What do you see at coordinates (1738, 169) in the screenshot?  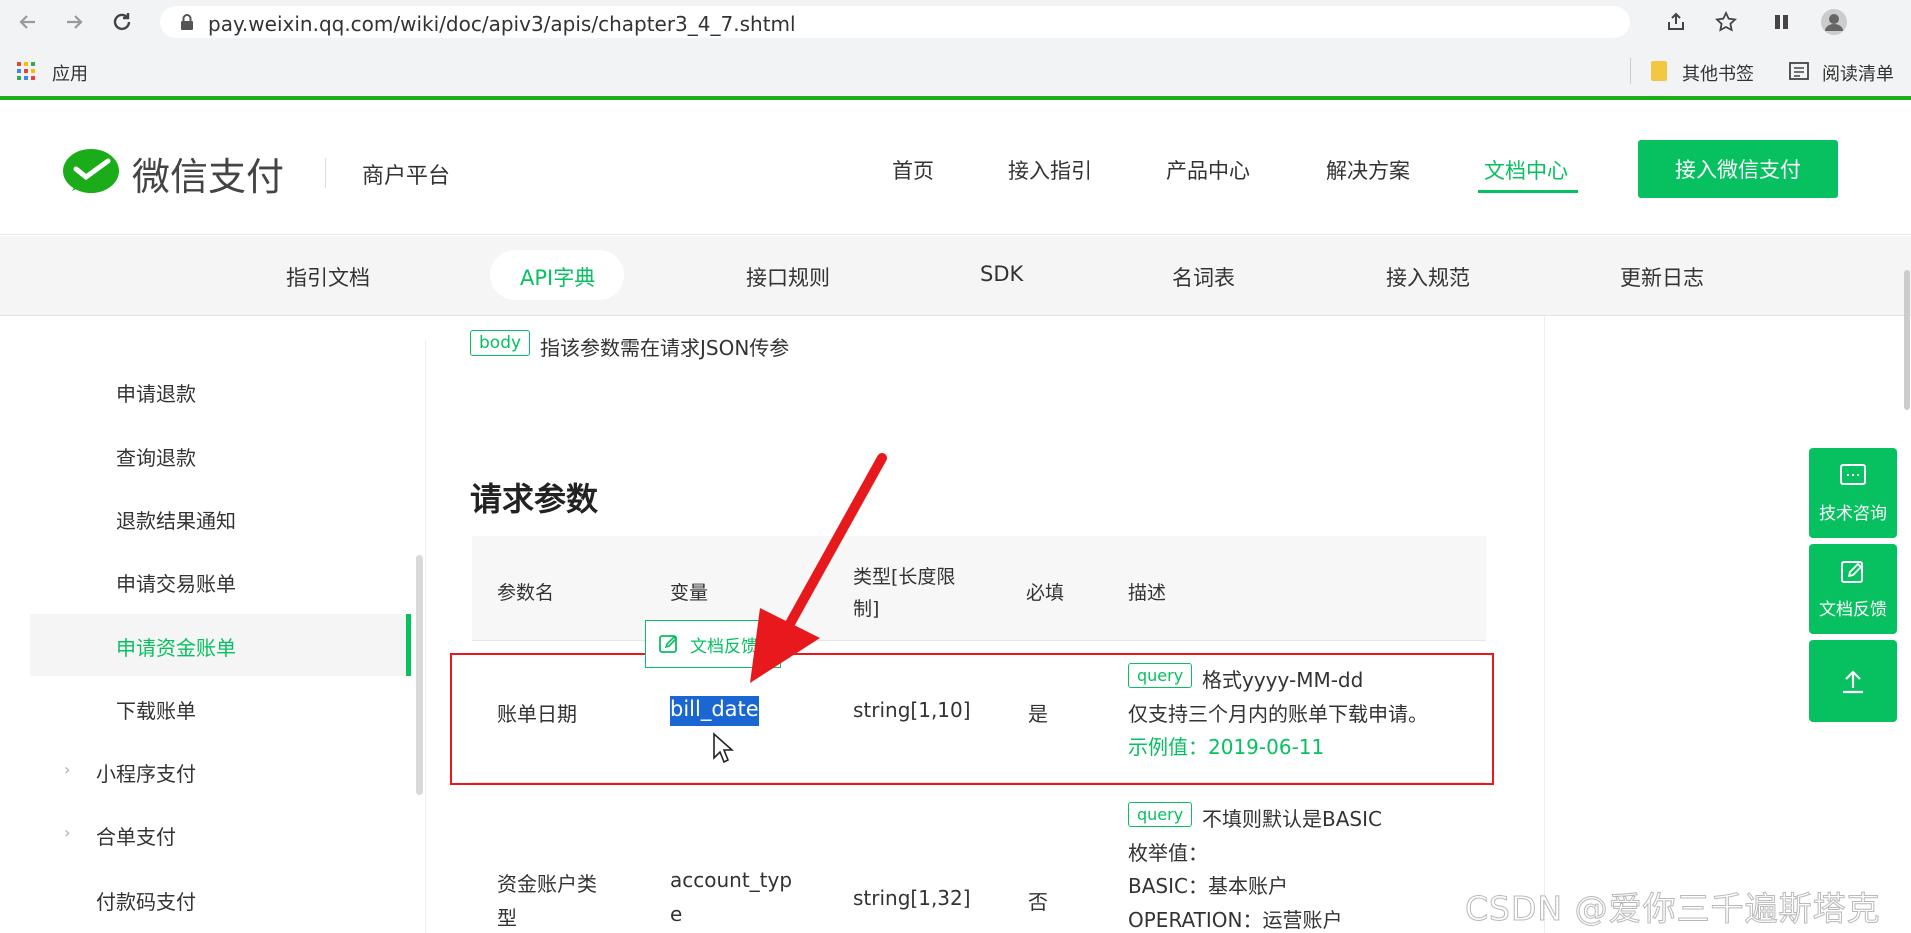 I see `join-wechat-pay-button: 接入微信支付` at bounding box center [1738, 169].